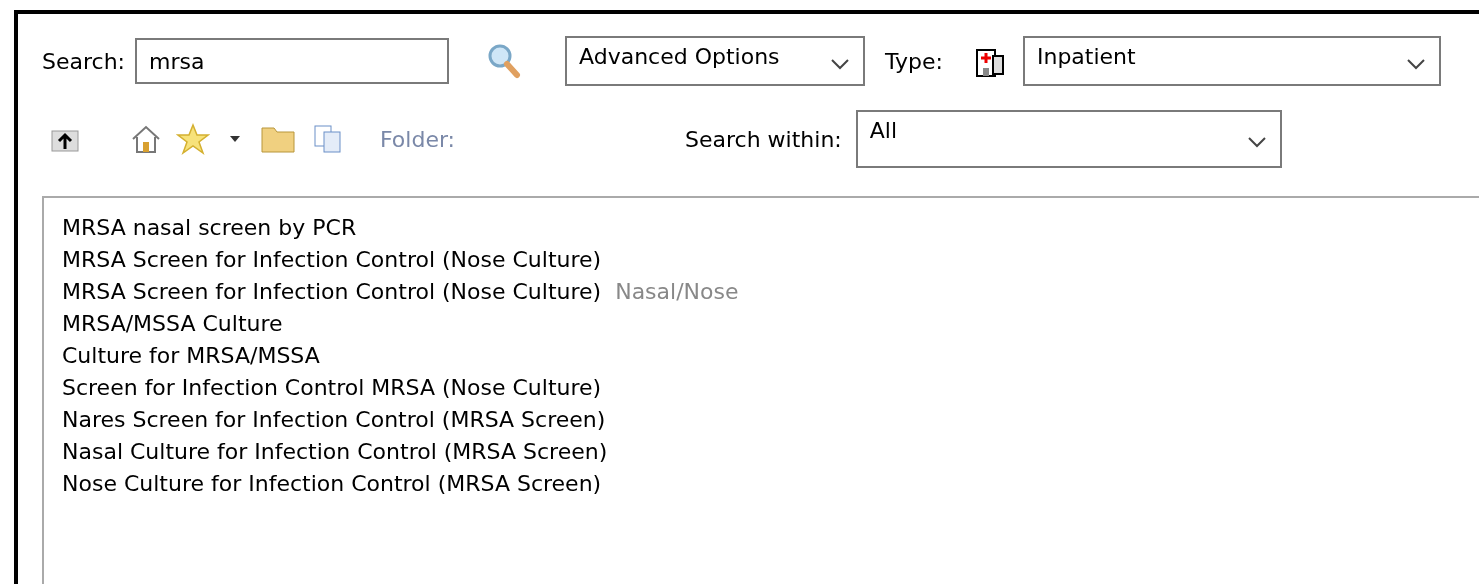 Image resolution: width=1479 pixels, height=584 pixels. What do you see at coordinates (209, 228) in the screenshot?
I see `result-item: MRSA nasal screen by PCR` at bounding box center [209, 228].